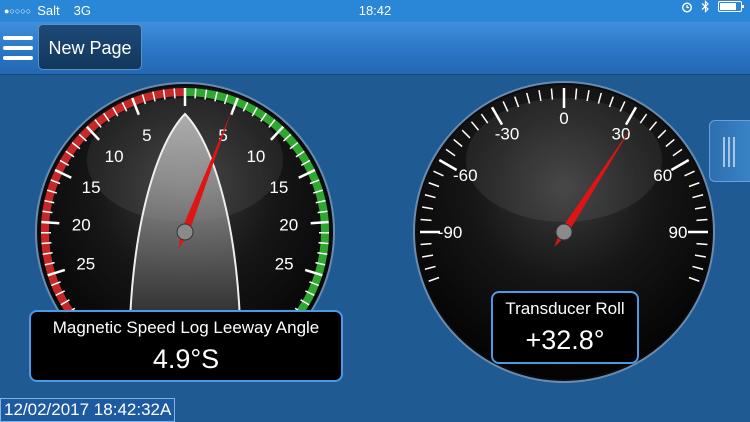  I want to click on timestamp-label: 12/02/2017 18:42:32A, so click(88, 410).